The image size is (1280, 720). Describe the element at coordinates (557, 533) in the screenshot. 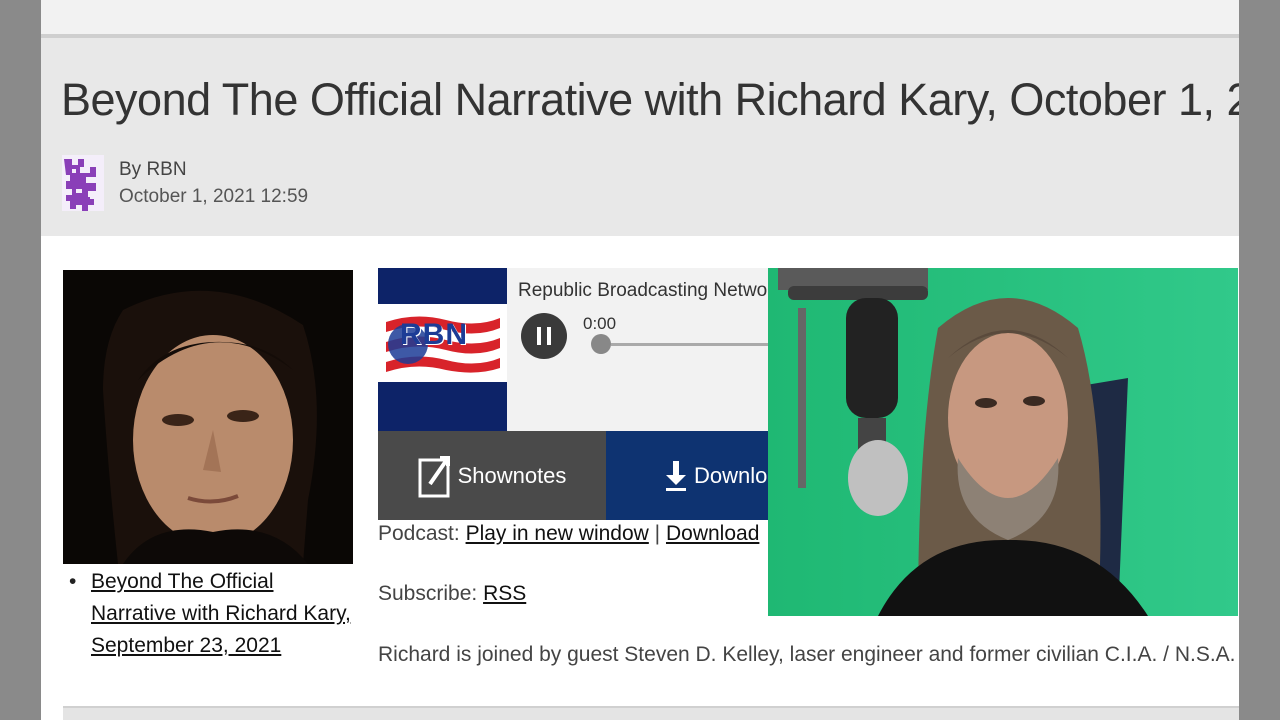

I see `play-in-new-window-link: Play in new window` at that location.